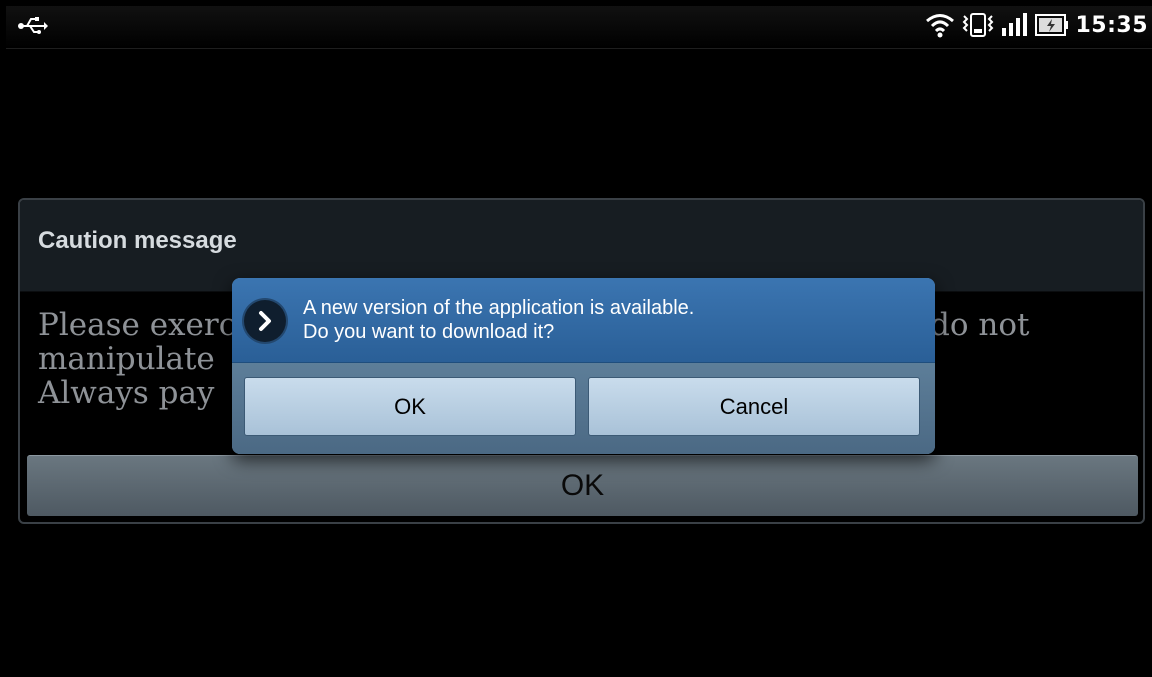  Describe the element at coordinates (1015, 25) in the screenshot. I see `signal-icon` at that location.